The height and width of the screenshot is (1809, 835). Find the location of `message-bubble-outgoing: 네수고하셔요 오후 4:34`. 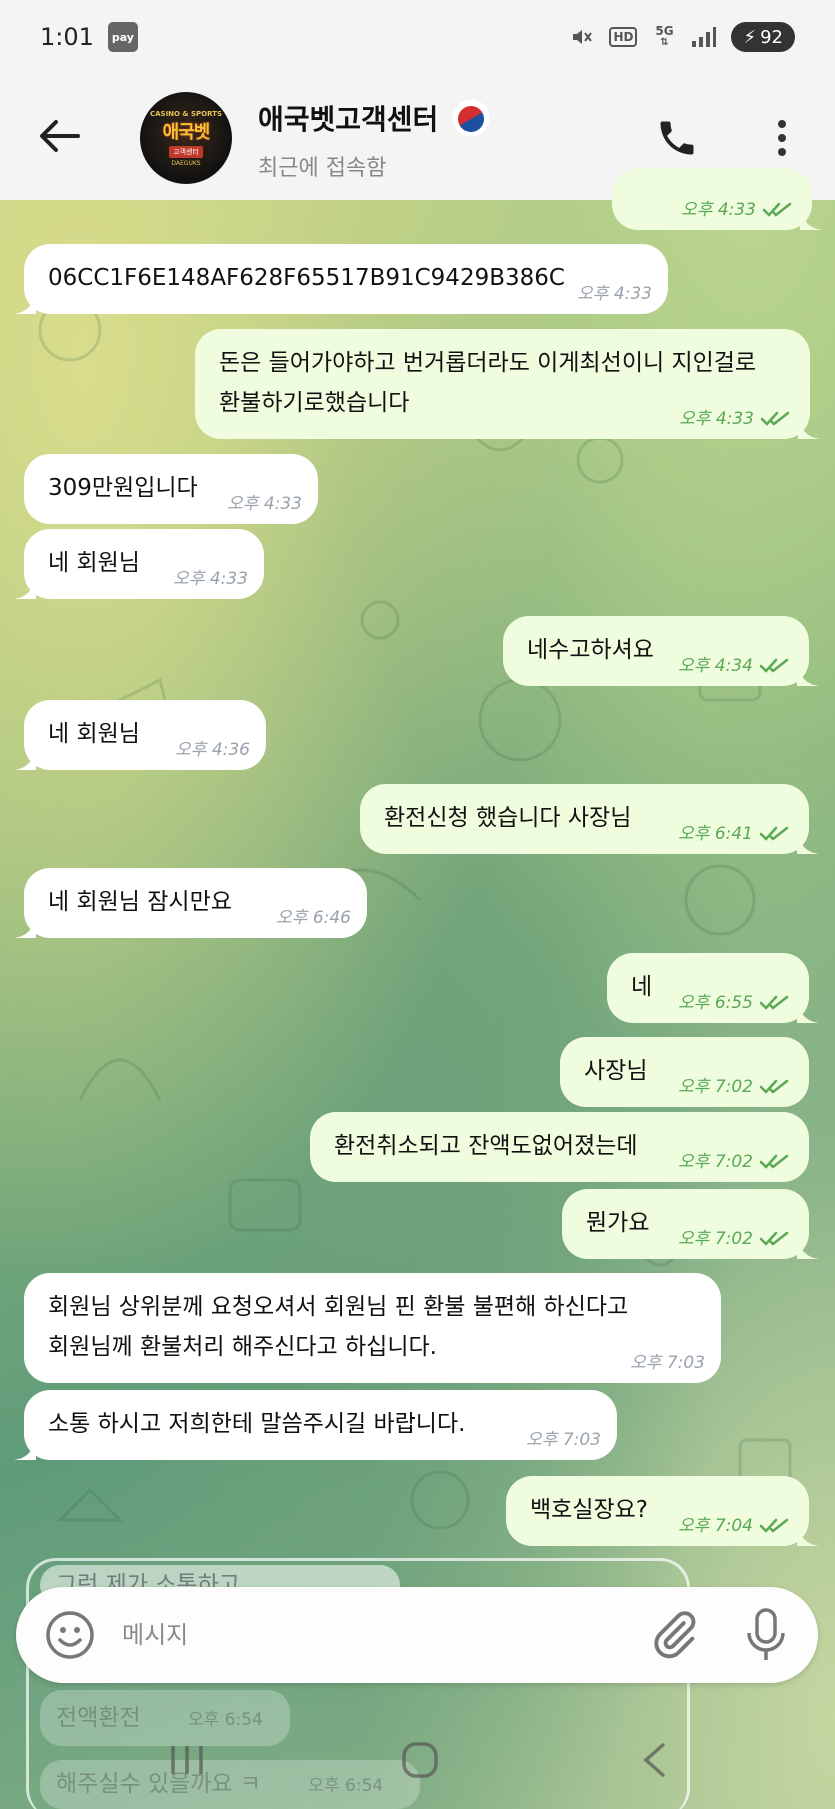

message-bubble-outgoing: 네수고하셔요 오후 4:34 is located at coordinates (661, 651).